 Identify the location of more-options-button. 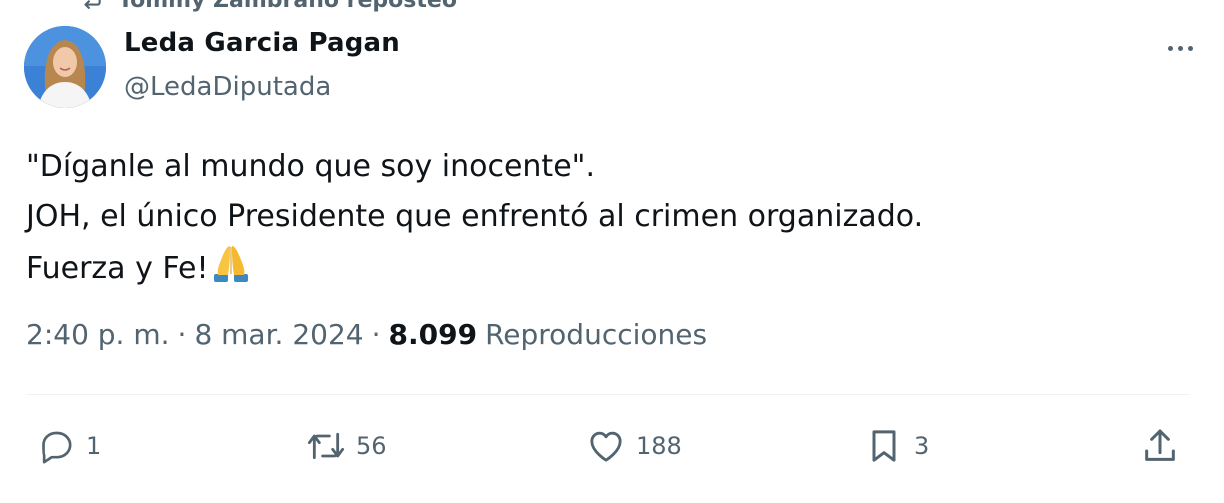
(1180, 48).